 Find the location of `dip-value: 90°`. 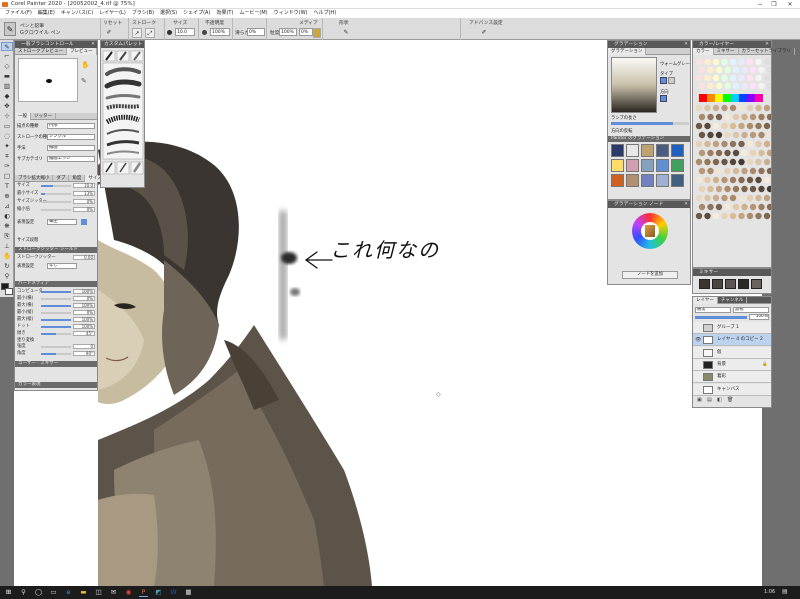

dip-value: 90° is located at coordinates (84, 353).